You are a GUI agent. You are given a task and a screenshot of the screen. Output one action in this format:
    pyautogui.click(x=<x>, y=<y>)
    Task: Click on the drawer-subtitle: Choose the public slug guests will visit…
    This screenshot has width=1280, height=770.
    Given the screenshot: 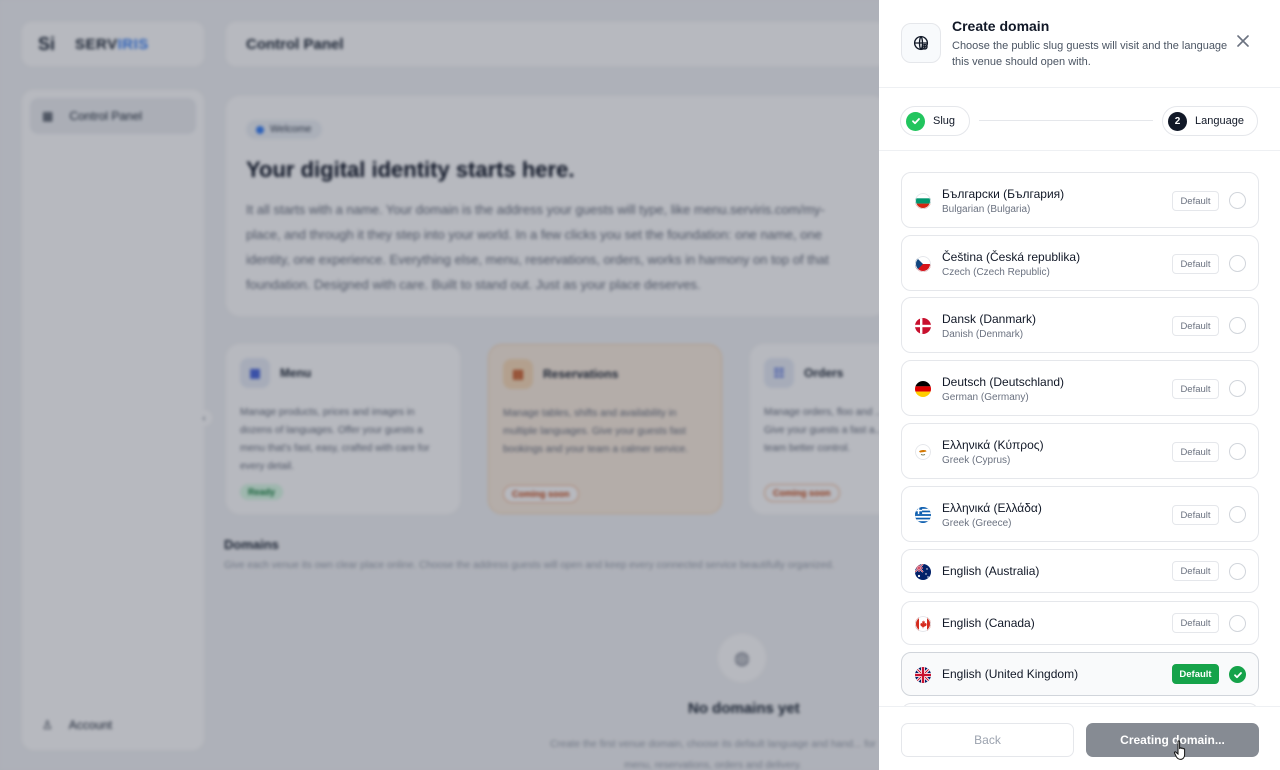 What is the action you would take?
    pyautogui.click(x=1090, y=54)
    